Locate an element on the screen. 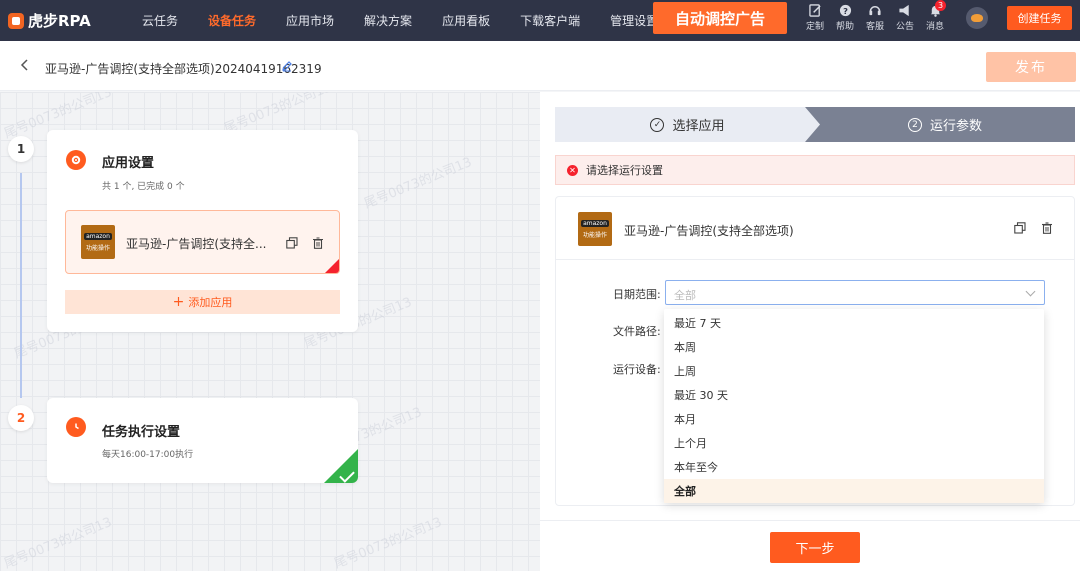 Image resolution: width=1080 pixels, height=571 pixels. util-label: 帮助 is located at coordinates (844, 27).